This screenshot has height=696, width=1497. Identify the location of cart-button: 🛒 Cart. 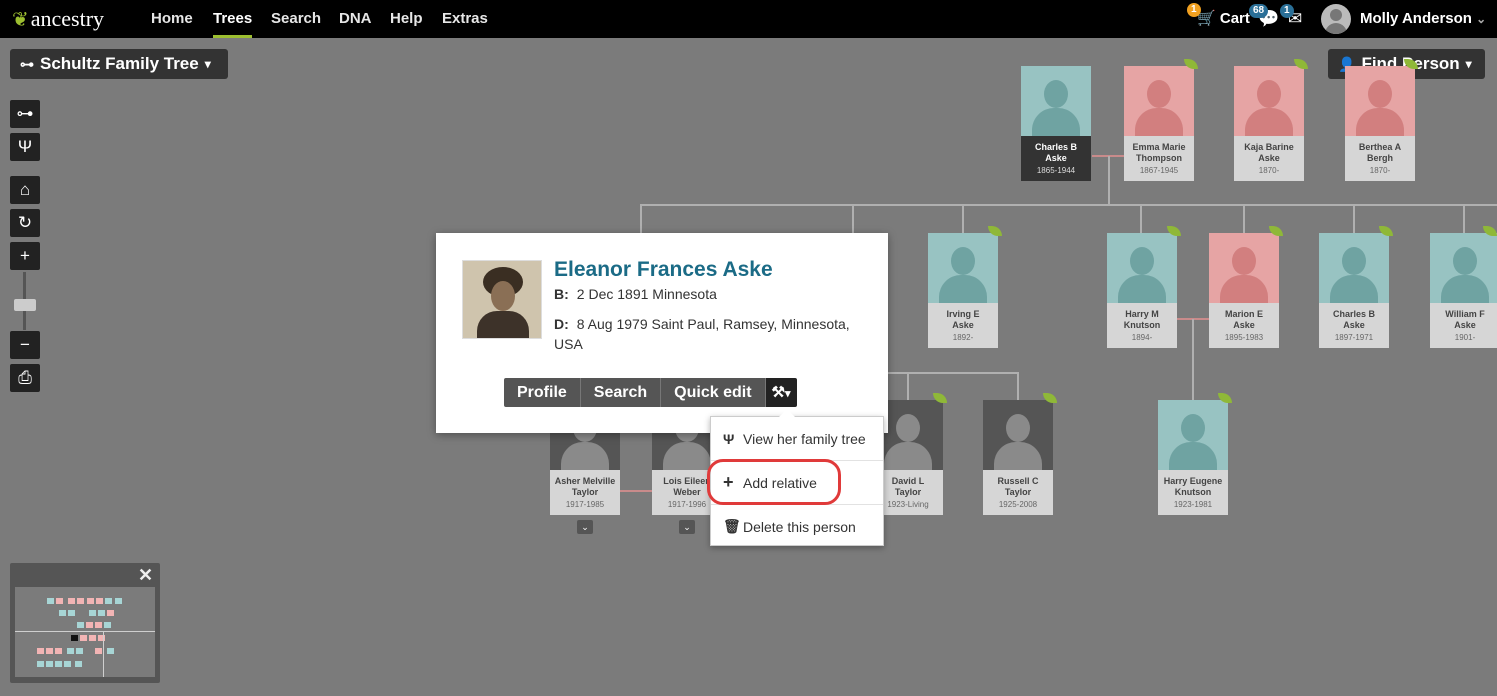
(1223, 19).